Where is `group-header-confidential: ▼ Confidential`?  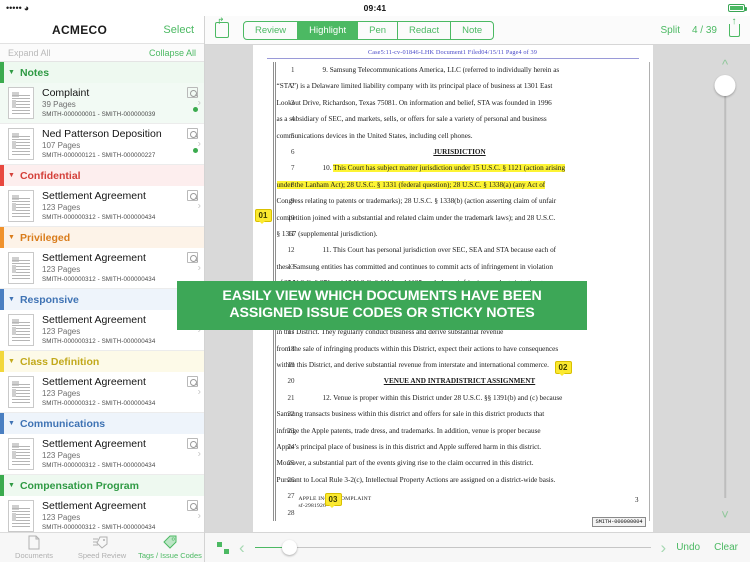
group-header-confidential: ▼ Confidential is located at coordinates (102, 175).